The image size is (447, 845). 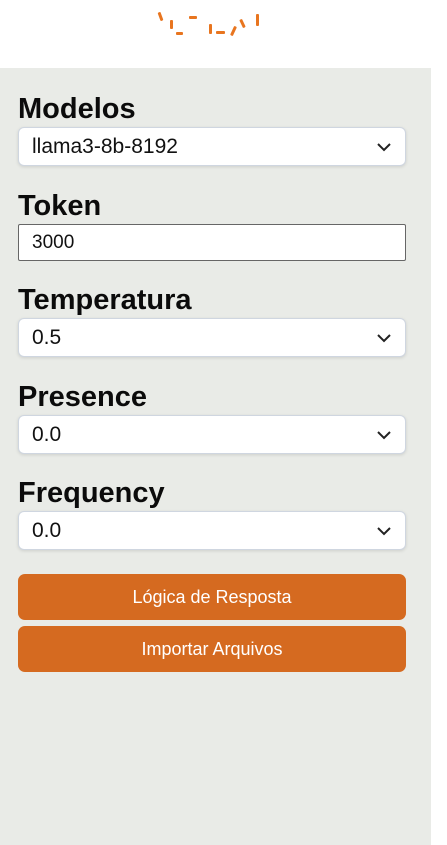 What do you see at coordinates (212, 434) in the screenshot?
I see `presence-select: 0.0` at bounding box center [212, 434].